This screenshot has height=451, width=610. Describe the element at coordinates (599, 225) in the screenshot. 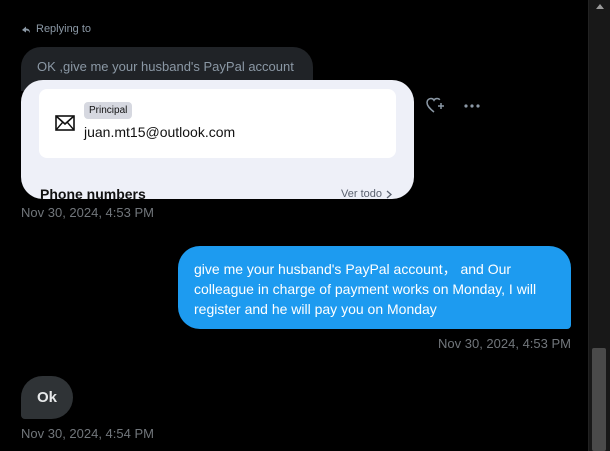

I see `scrollbar` at that location.